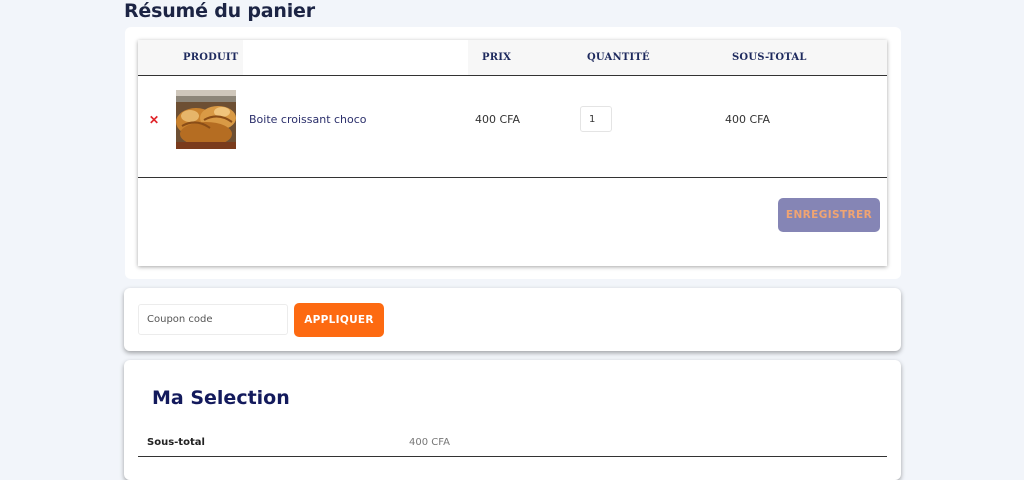  I want to click on coupon-input, so click(213, 319).